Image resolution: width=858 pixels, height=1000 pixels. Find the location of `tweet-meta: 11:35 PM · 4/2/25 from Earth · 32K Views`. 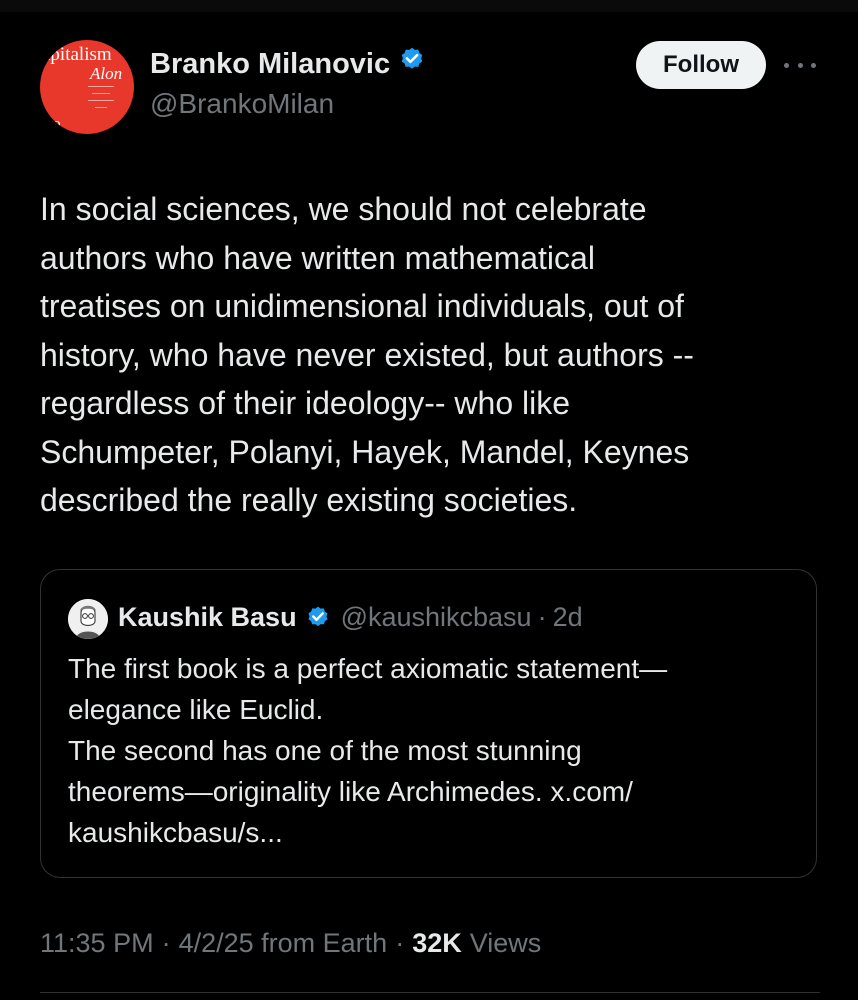

tweet-meta: 11:35 PM · 4/2/25 from Earth · 32K Views is located at coordinates (290, 943).